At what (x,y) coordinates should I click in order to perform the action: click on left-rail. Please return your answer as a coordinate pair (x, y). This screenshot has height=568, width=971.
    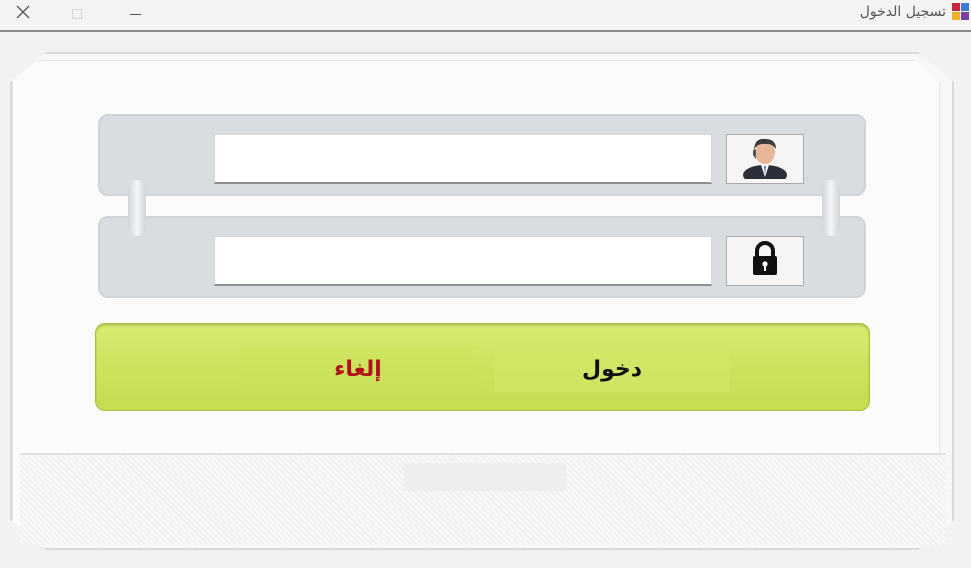
    Looking at the image, I should click on (137, 208).